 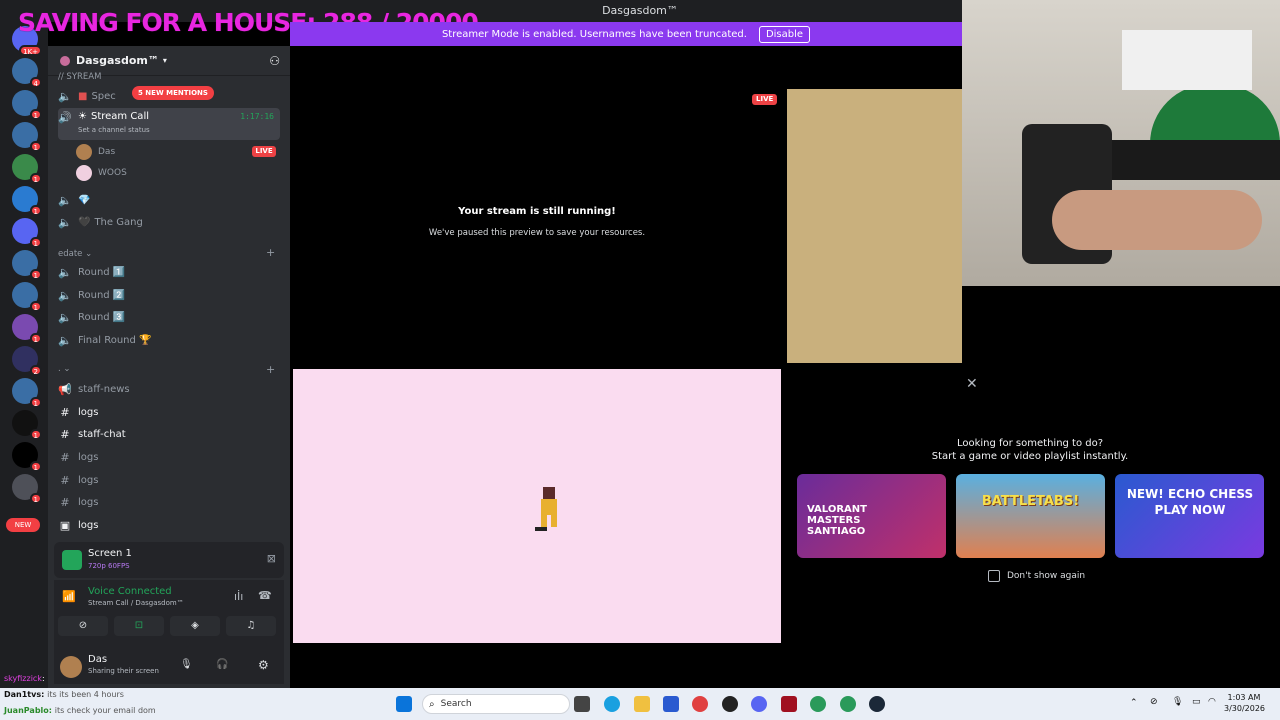 I want to click on game-preview-tile, so click(x=537, y=506).